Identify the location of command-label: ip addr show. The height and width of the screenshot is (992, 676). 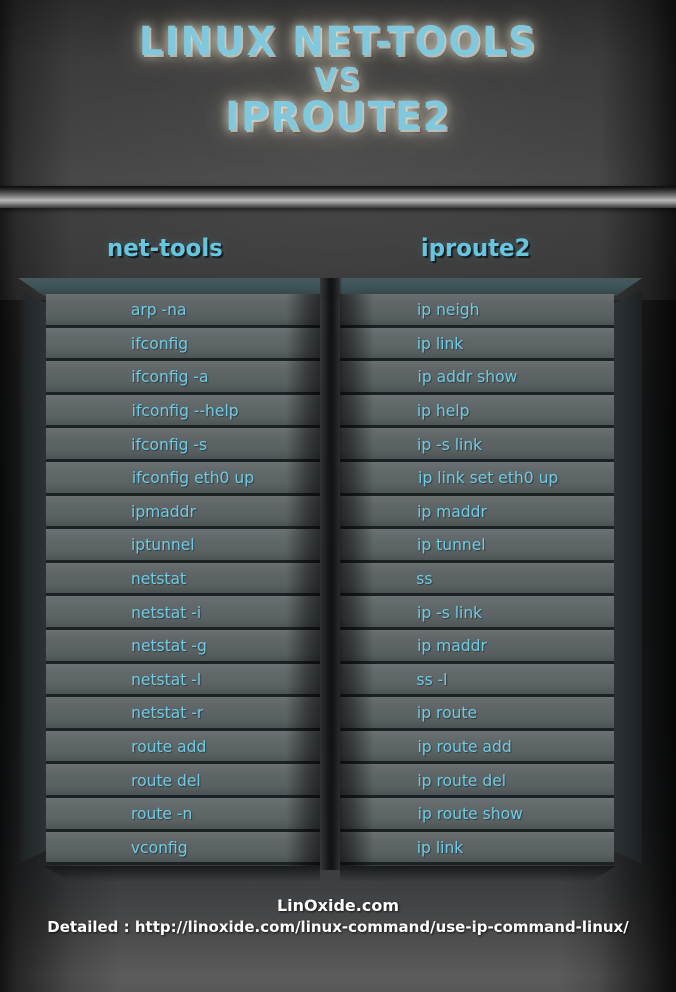
(467, 377).